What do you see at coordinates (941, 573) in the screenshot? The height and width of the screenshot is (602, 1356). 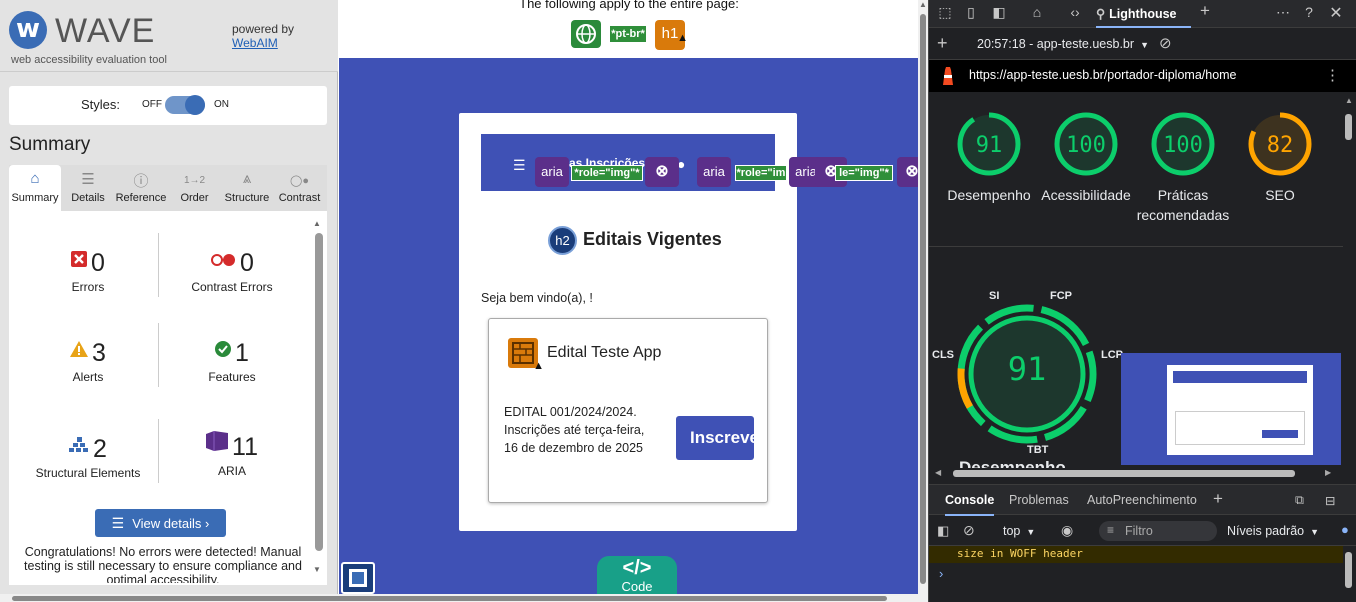 I see `console-prompt: ›` at bounding box center [941, 573].